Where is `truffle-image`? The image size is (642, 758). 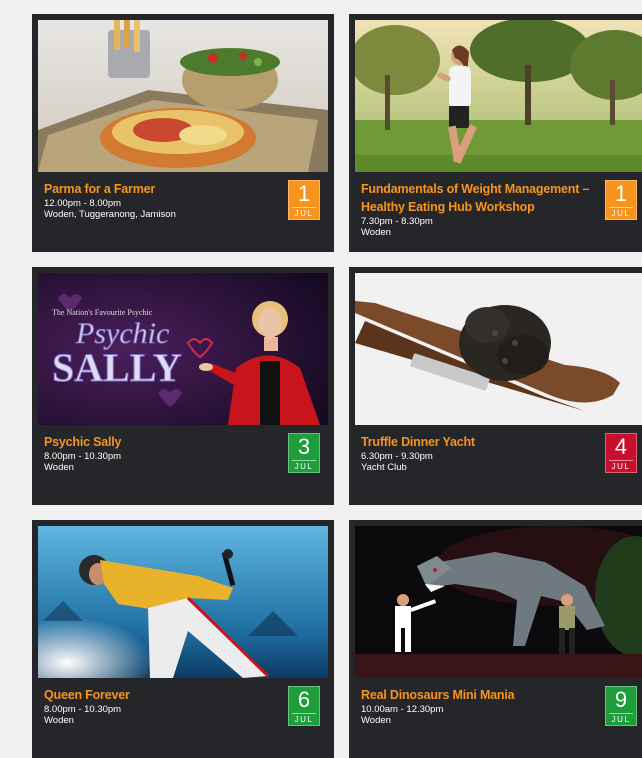 truffle-image is located at coordinates (498, 349).